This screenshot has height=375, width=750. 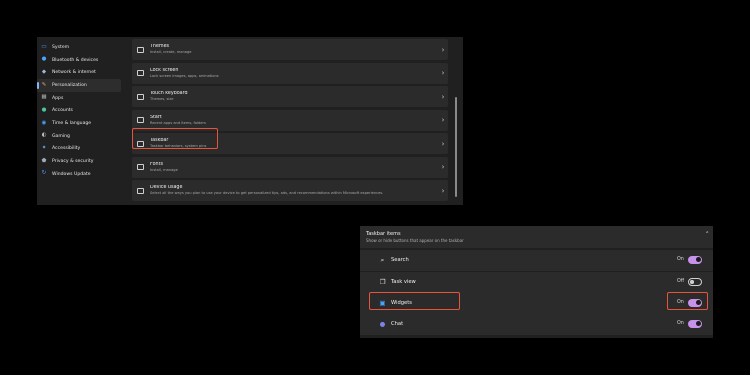 I want to click on keyboard-icon, so click(x=140, y=96).